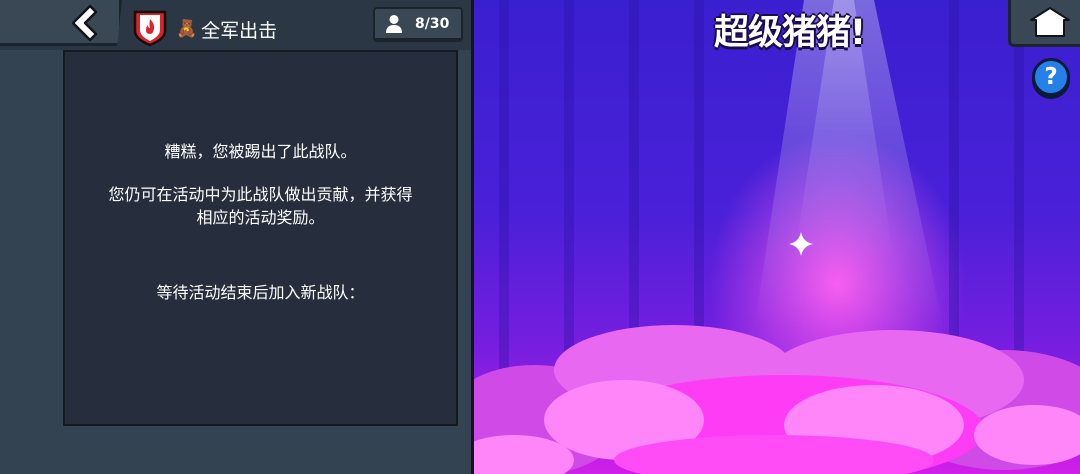  What do you see at coordinates (84, 23) in the screenshot?
I see `chevron-left-icon` at bounding box center [84, 23].